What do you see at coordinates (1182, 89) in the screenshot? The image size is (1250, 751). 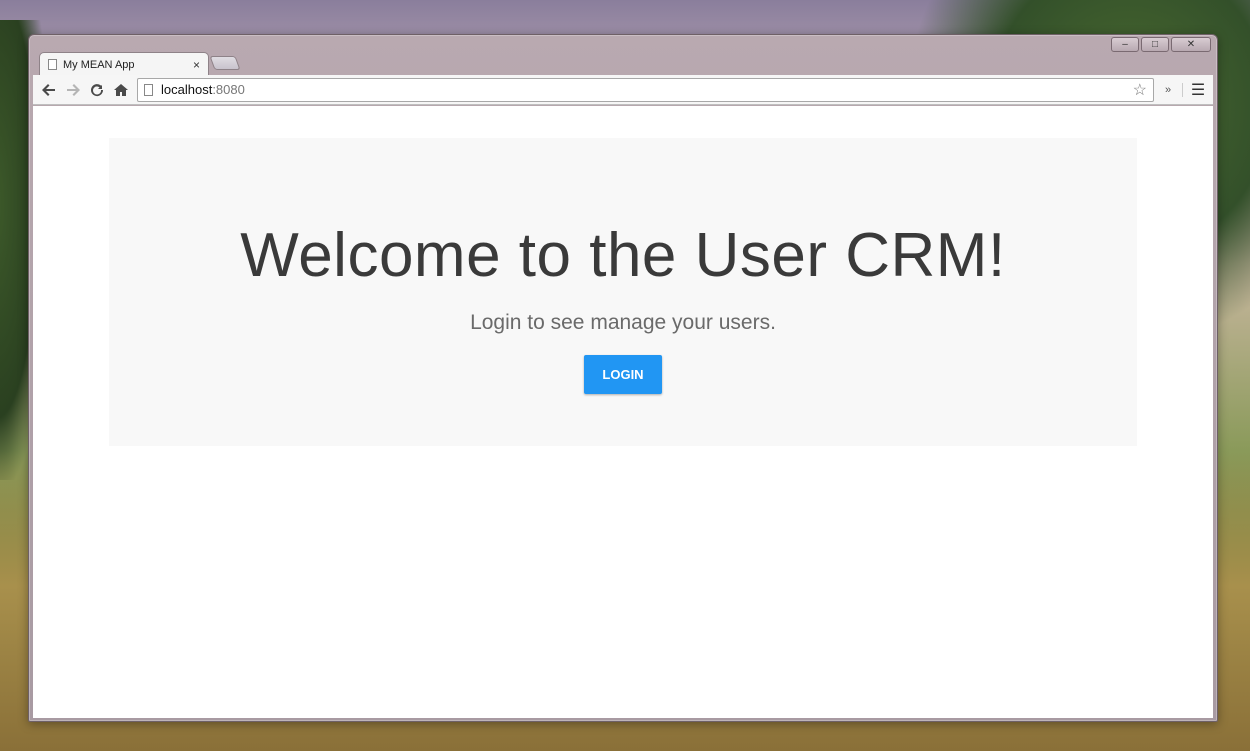 I see `toolbar-separator` at bounding box center [1182, 89].